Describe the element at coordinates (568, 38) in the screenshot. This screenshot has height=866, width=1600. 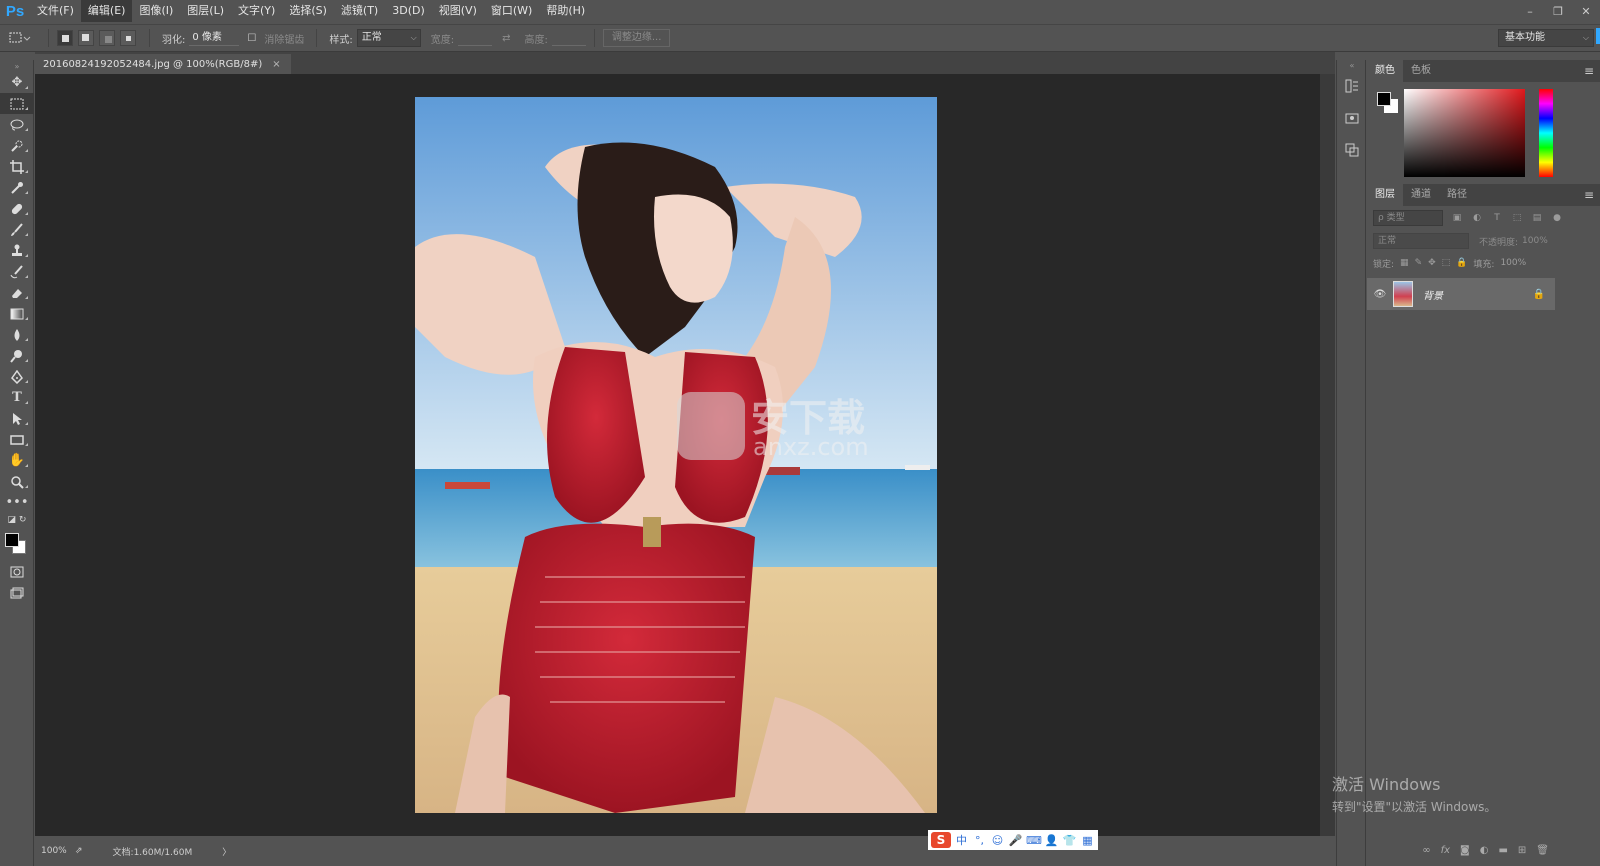
I see `height-input` at that location.